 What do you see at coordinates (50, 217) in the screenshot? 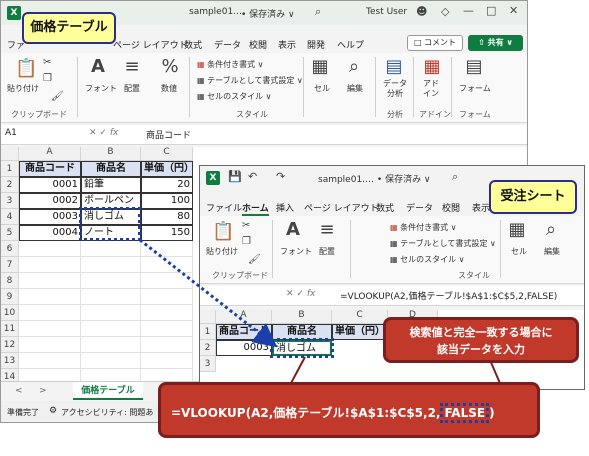
I see `table-cell: 0003` at bounding box center [50, 217].